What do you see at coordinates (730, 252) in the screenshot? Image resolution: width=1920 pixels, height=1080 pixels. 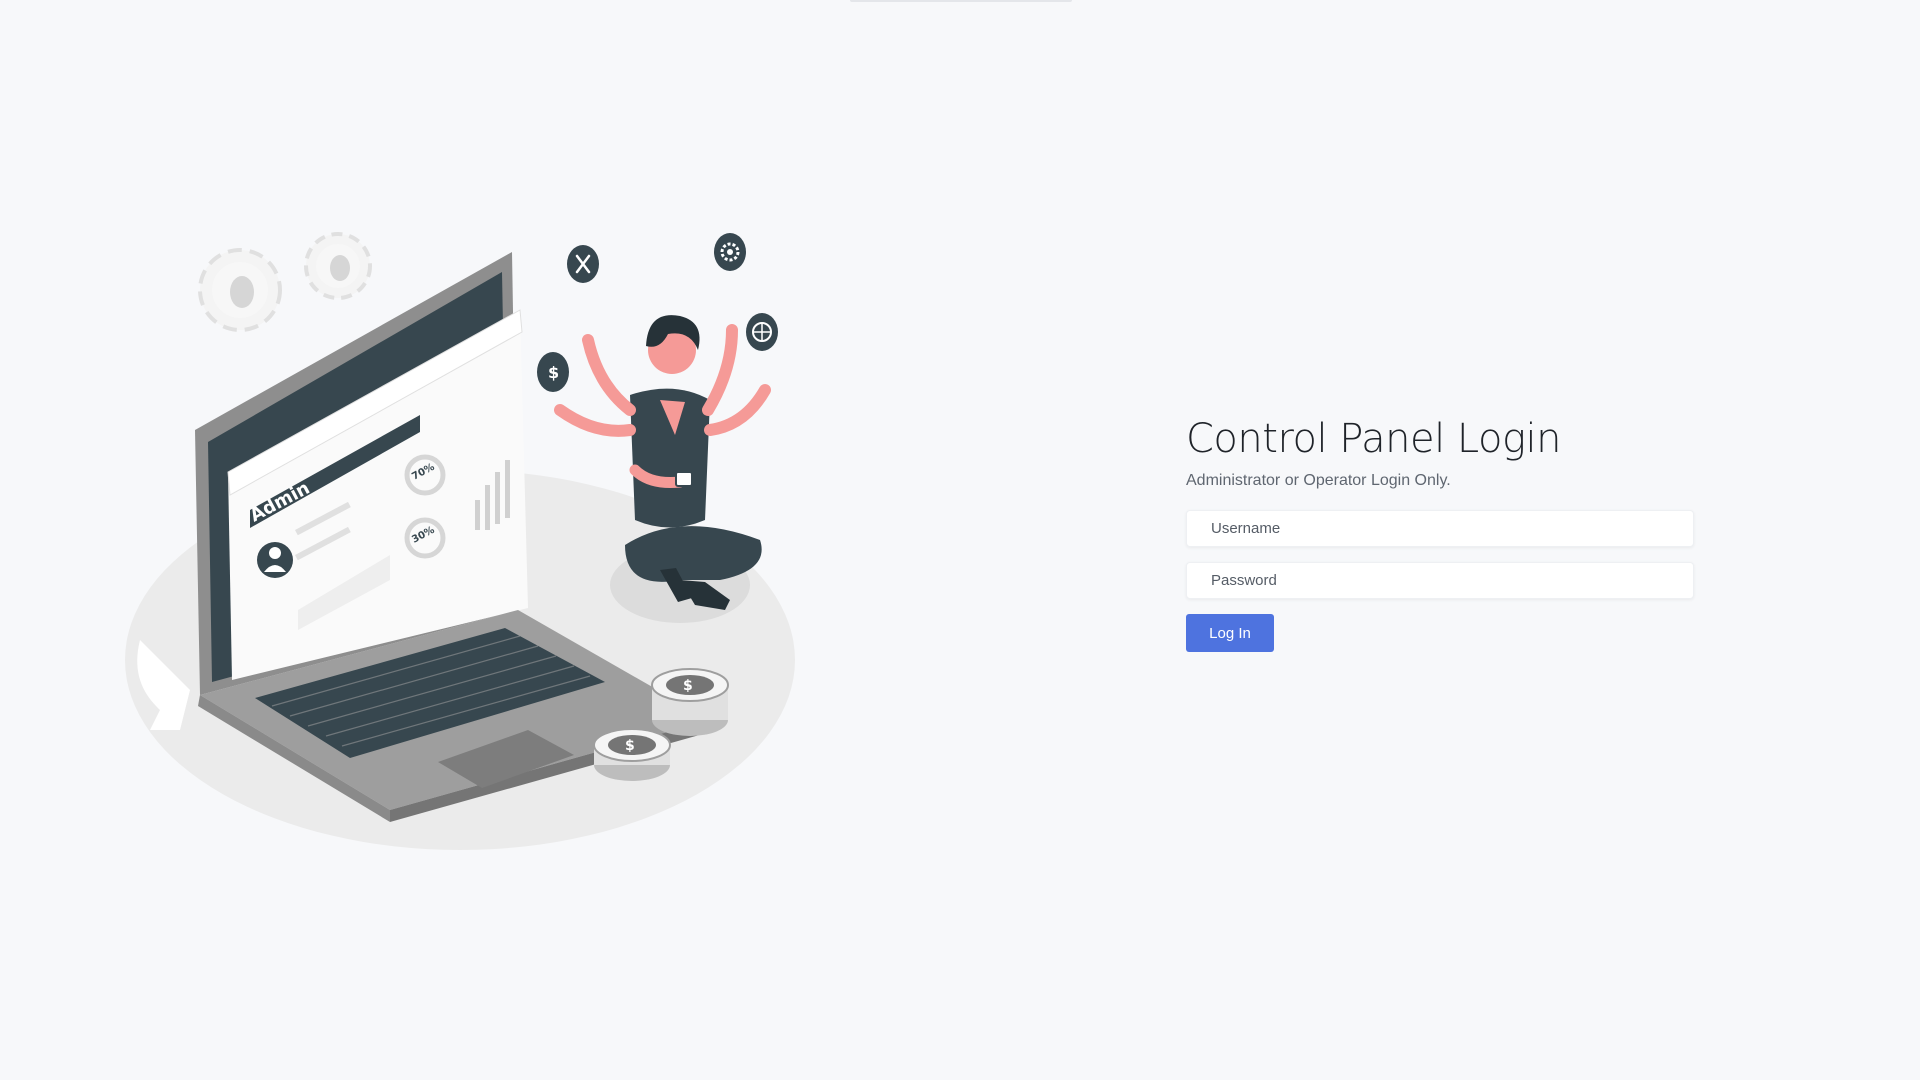 I see `settings-icon` at bounding box center [730, 252].